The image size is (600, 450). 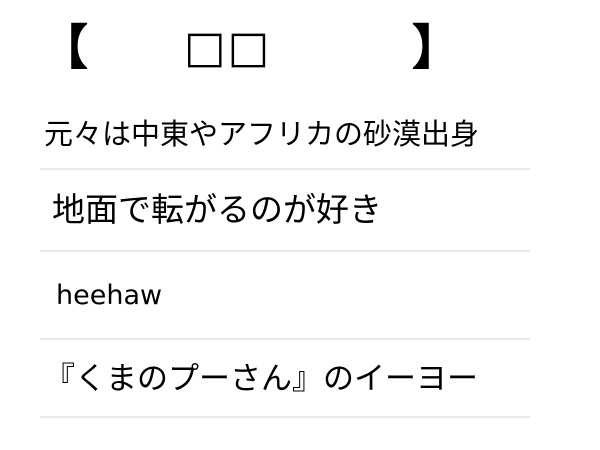 I want to click on title-answer-blanks: □□, so click(x=228, y=47).